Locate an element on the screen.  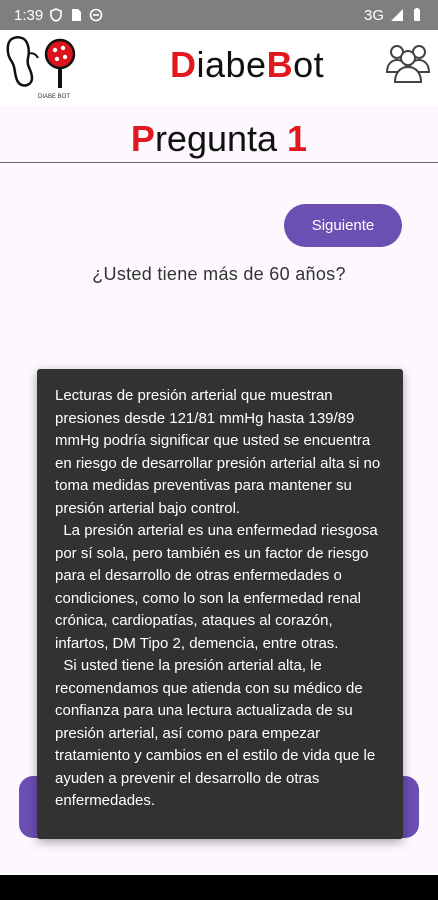
question-number: 1 is located at coordinates (297, 138).